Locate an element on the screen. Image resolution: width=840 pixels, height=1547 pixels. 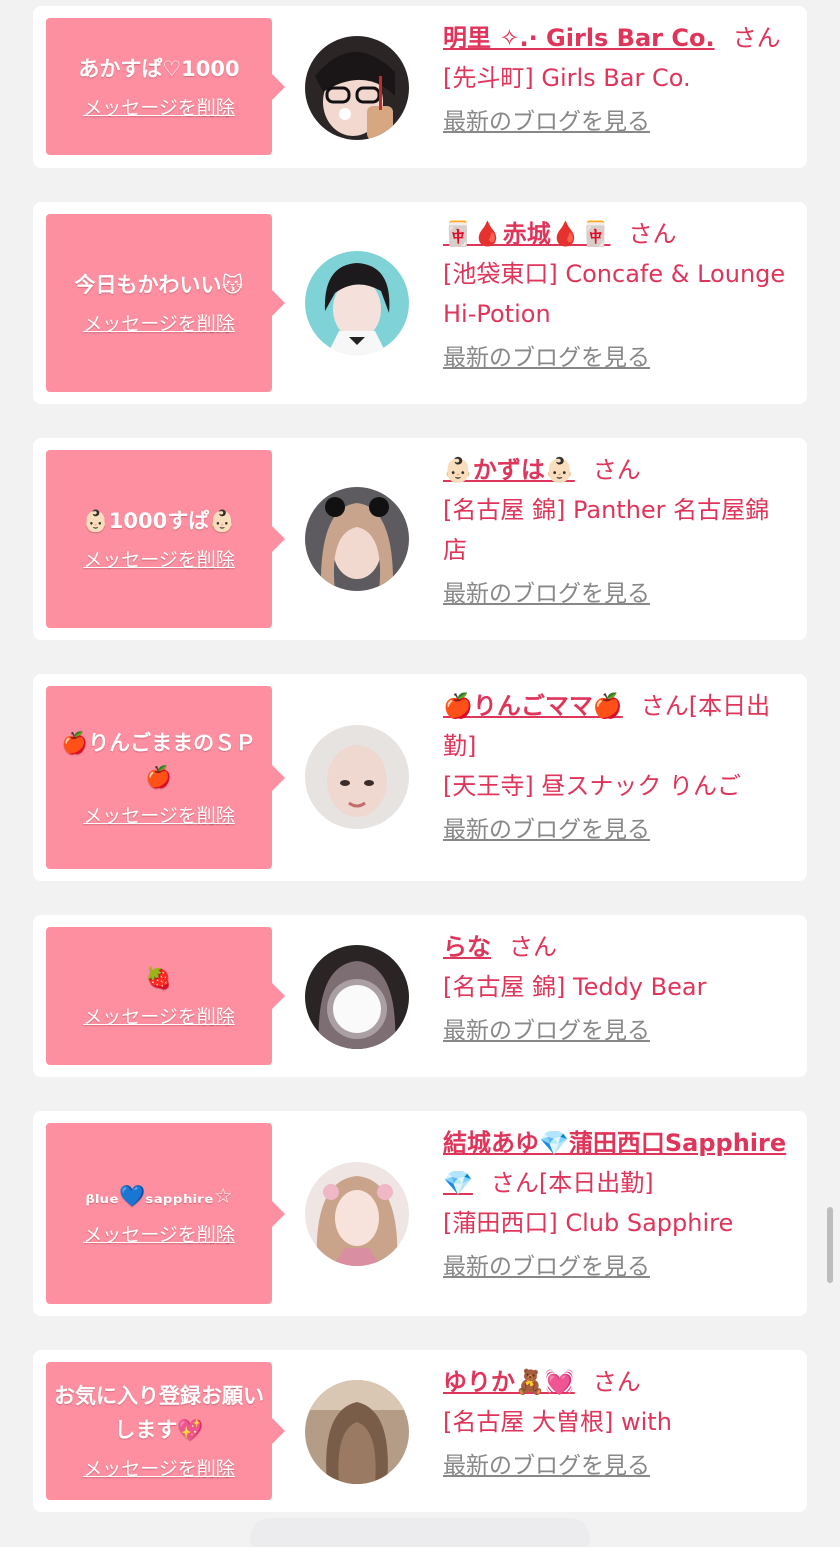
cast-name-line: ゆりか🧸💓 さん is located at coordinates (618, 1382).